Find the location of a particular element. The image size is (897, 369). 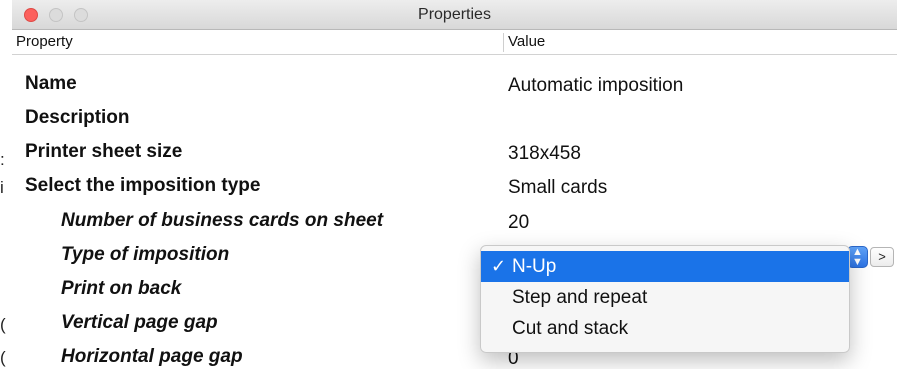

menu-item-step-and-repeat: Step and repeat is located at coordinates (665, 297).